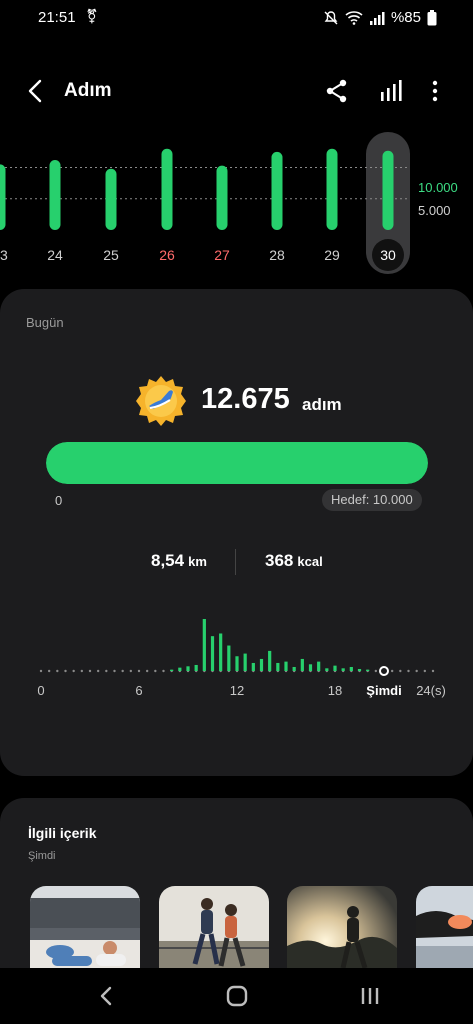  I want to click on walking-notification-icon: ⚧, so click(92, 16).